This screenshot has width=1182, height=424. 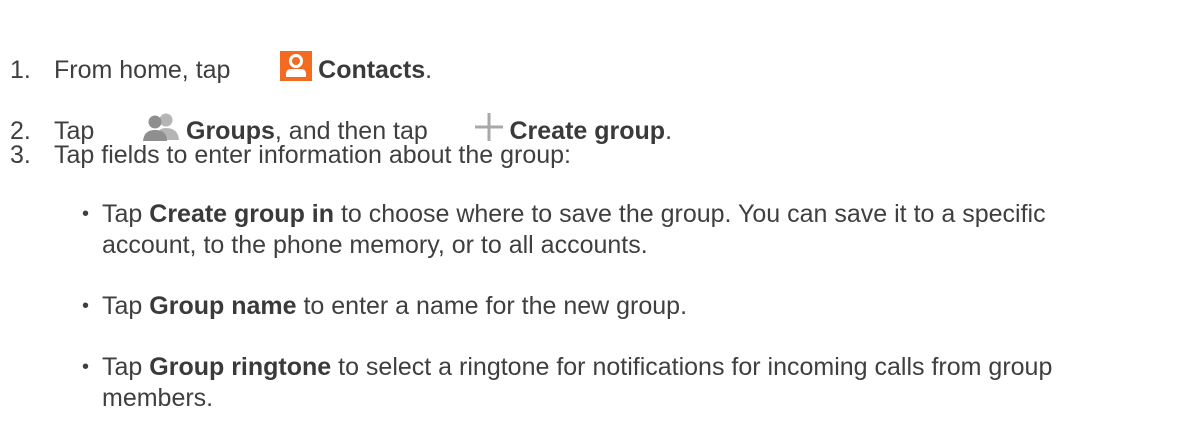 I want to click on bullet-text-end: to enter a name for the new group., so click(x=492, y=306).